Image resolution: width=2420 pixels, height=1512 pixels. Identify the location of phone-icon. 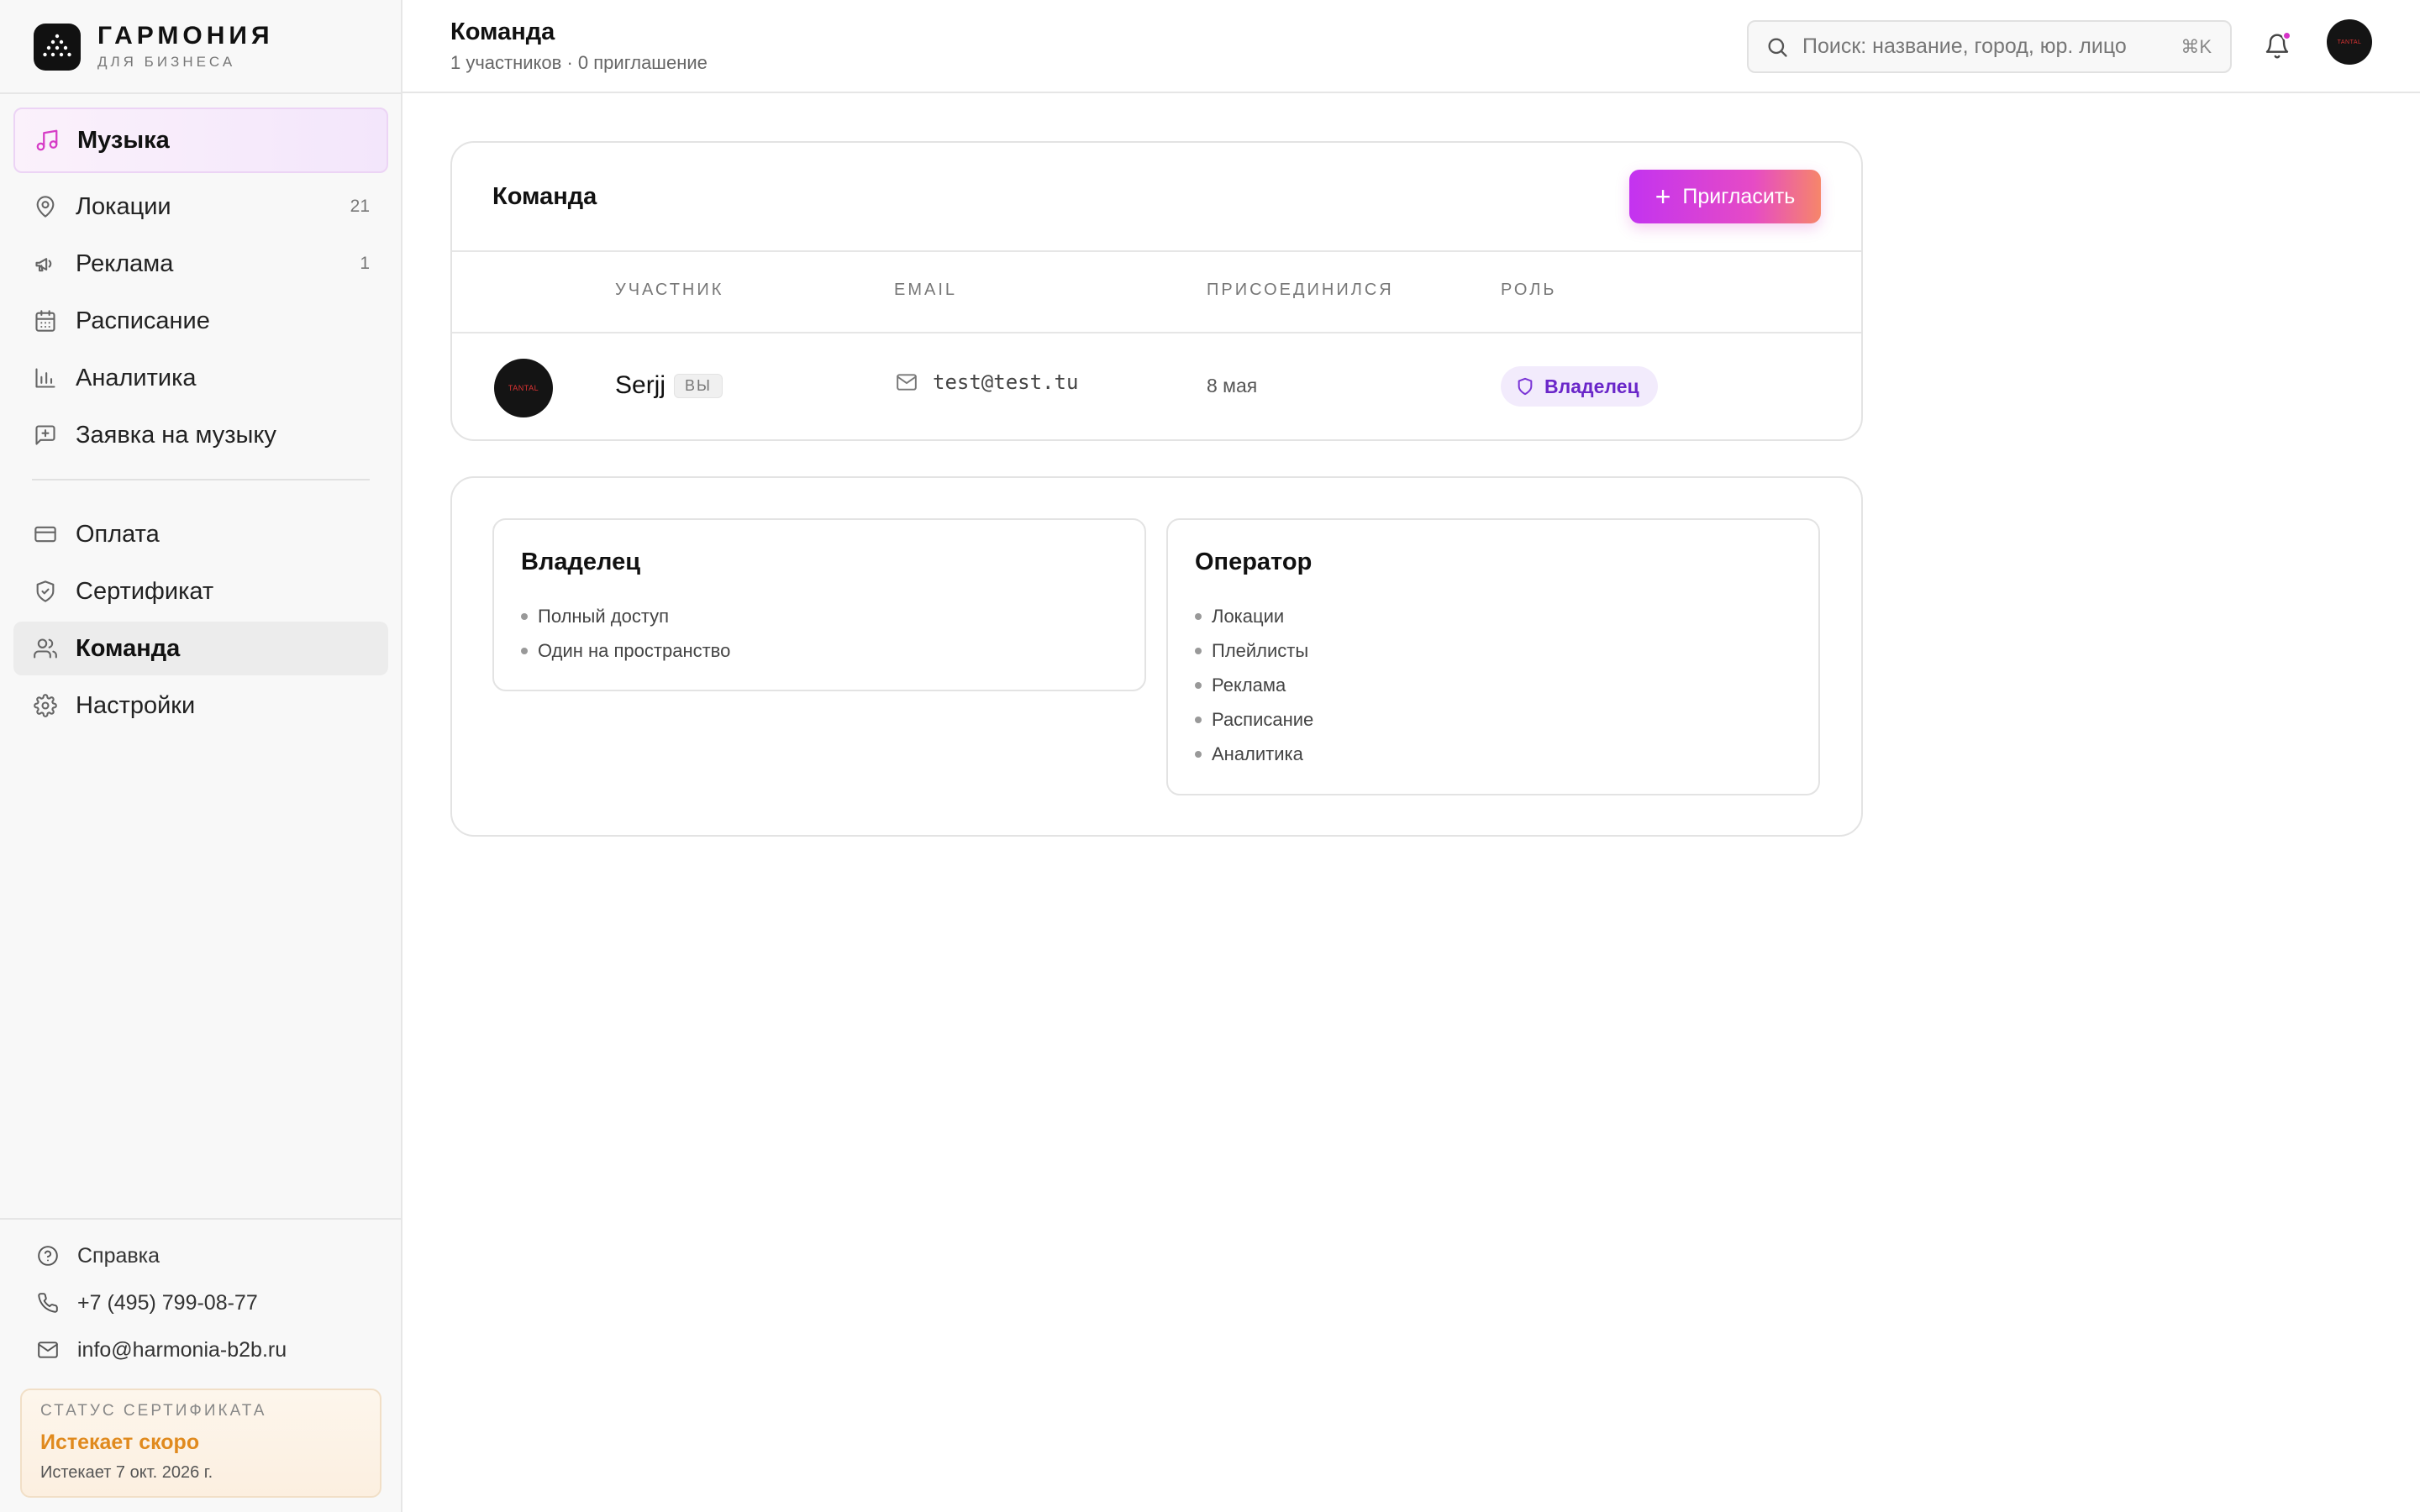
(47, 1302).